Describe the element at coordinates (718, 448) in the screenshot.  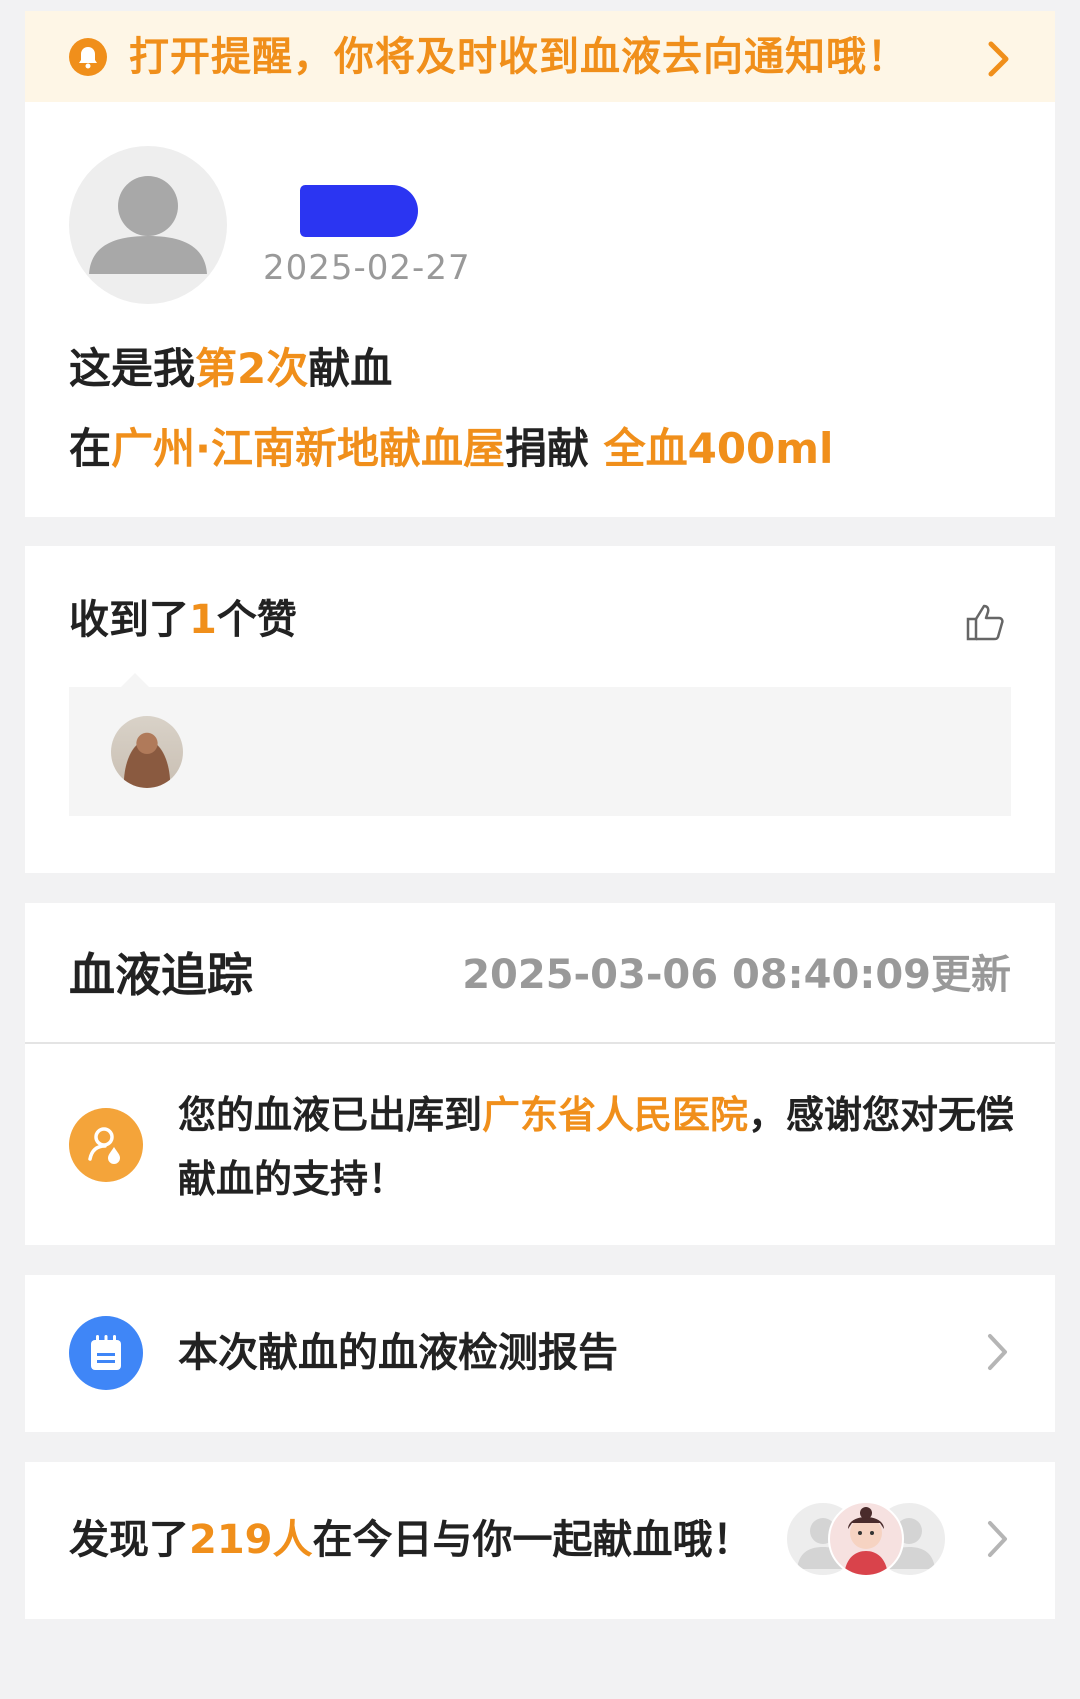
I see `donation-amount: 全血400ml` at that location.